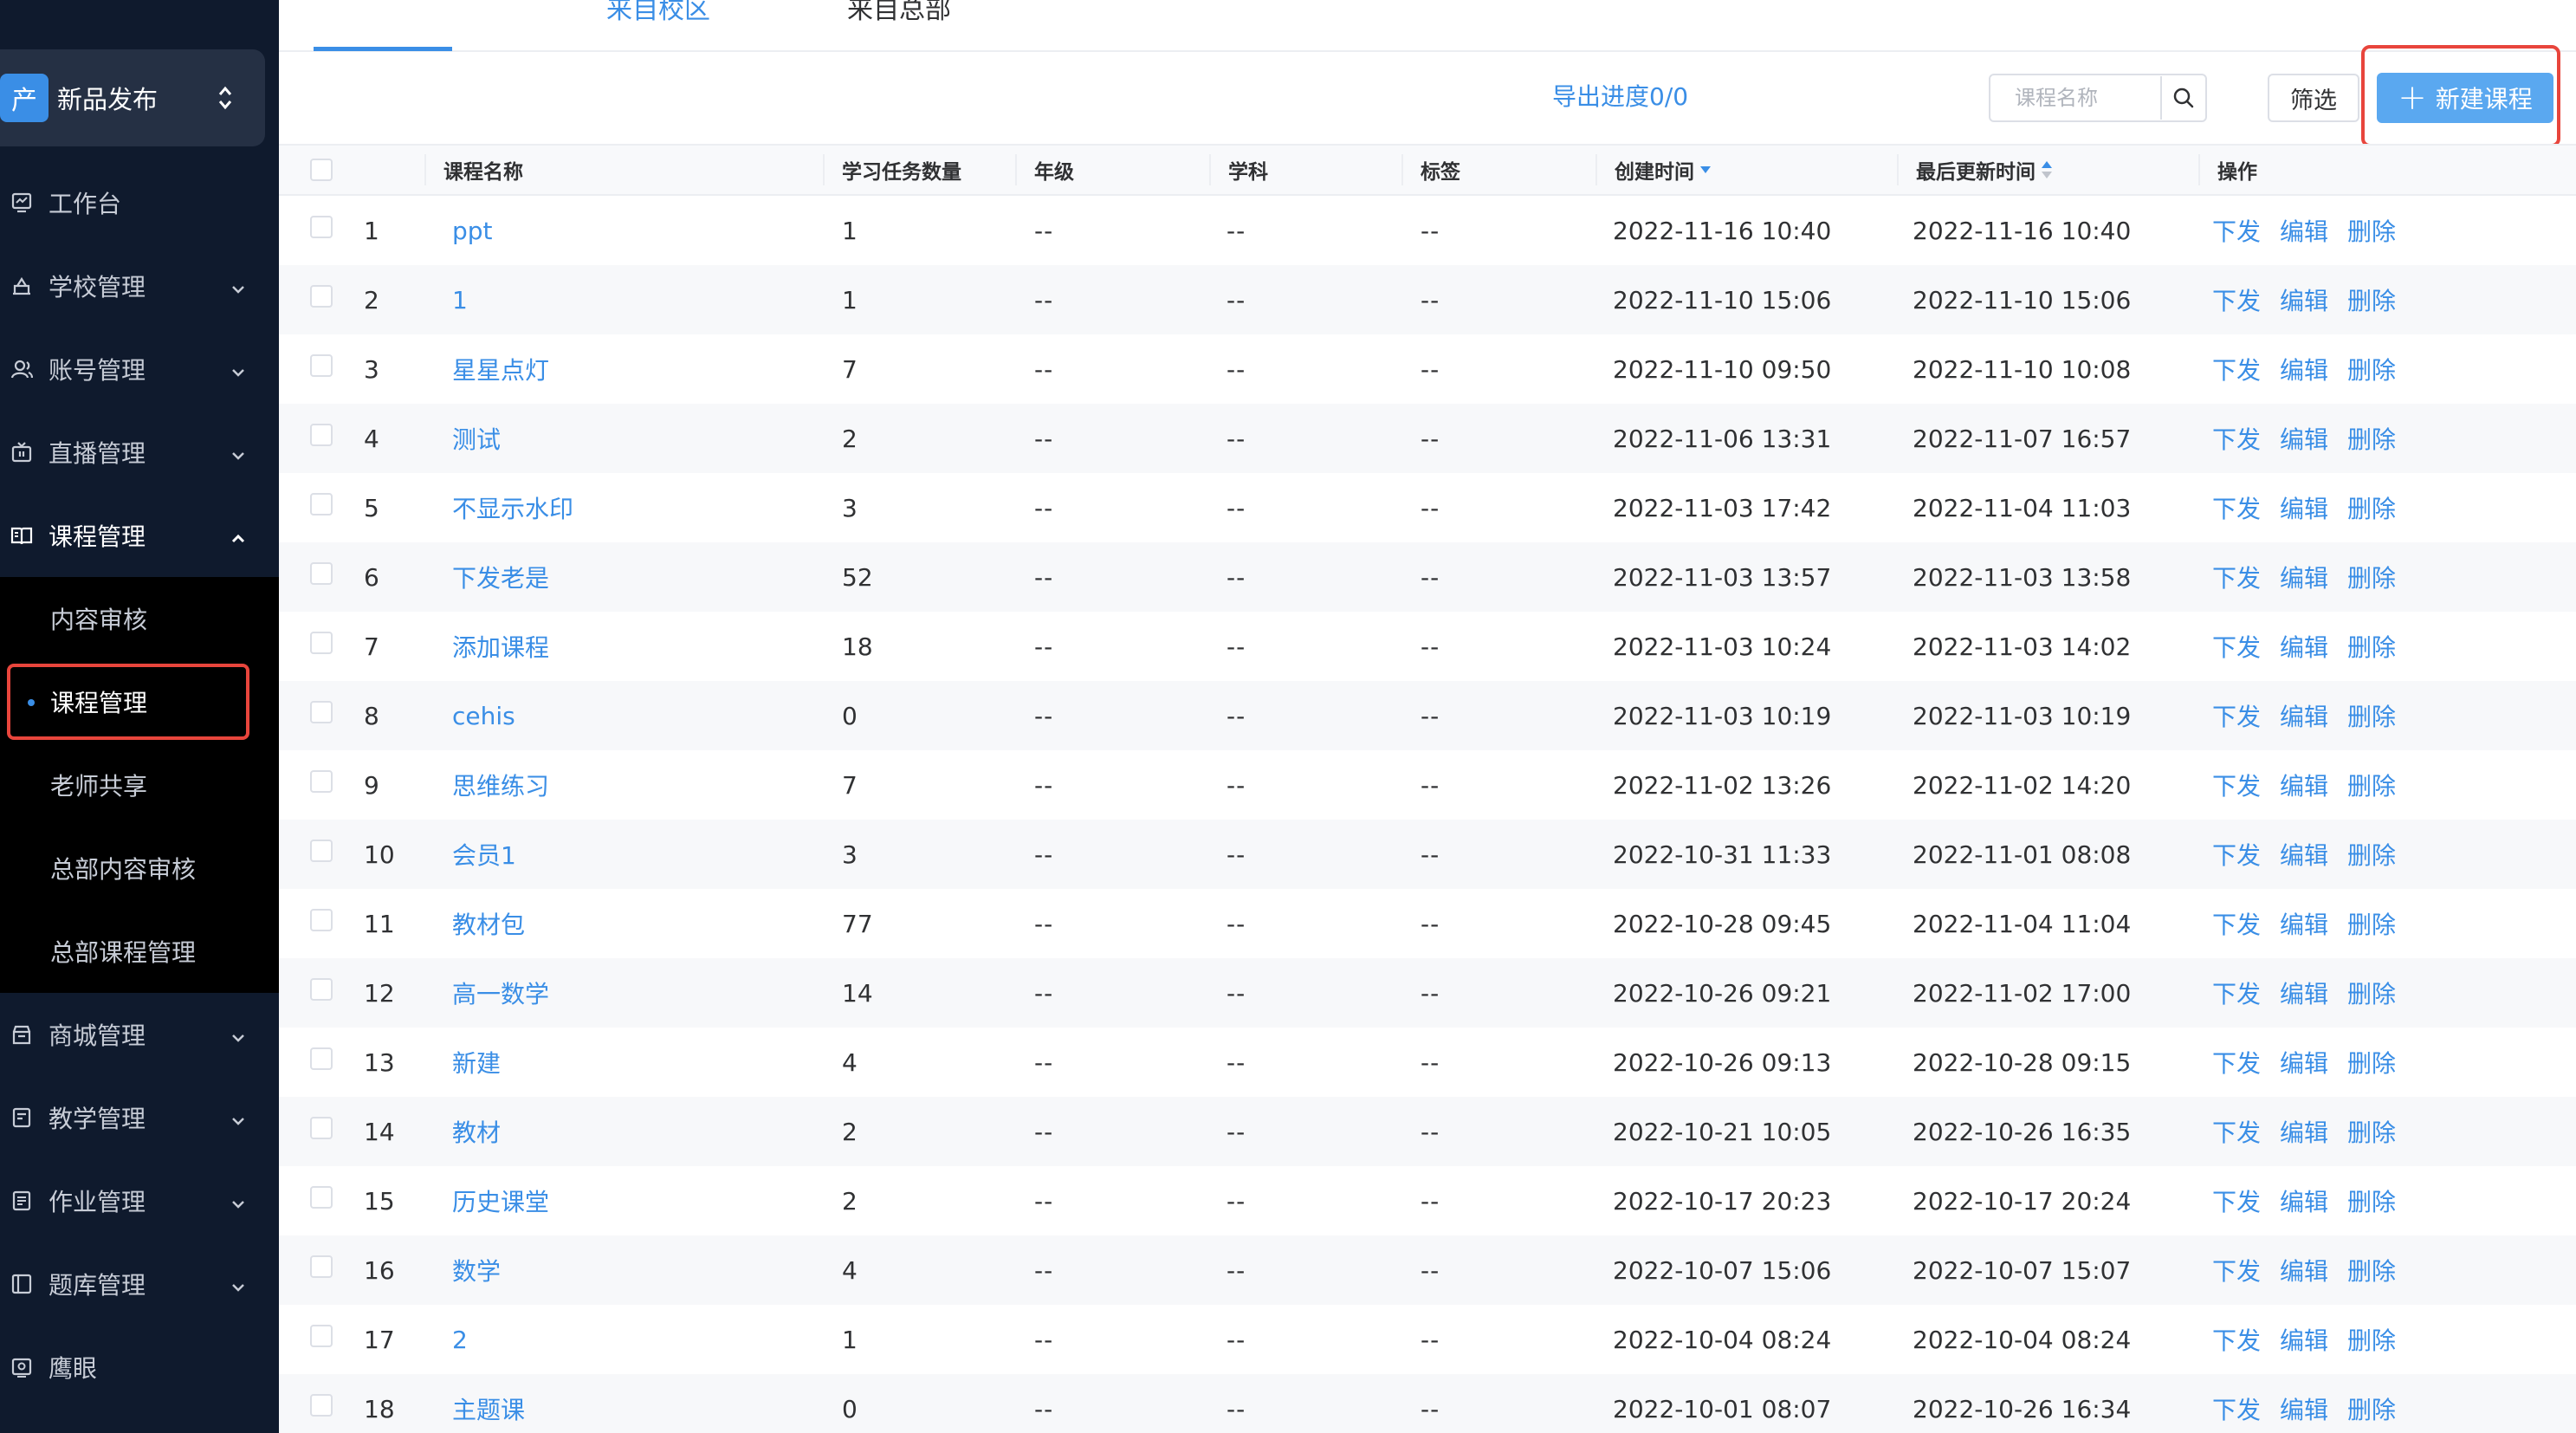 The height and width of the screenshot is (1433, 2576). I want to click on sidebar-item-course: 课程管理, so click(139, 535).